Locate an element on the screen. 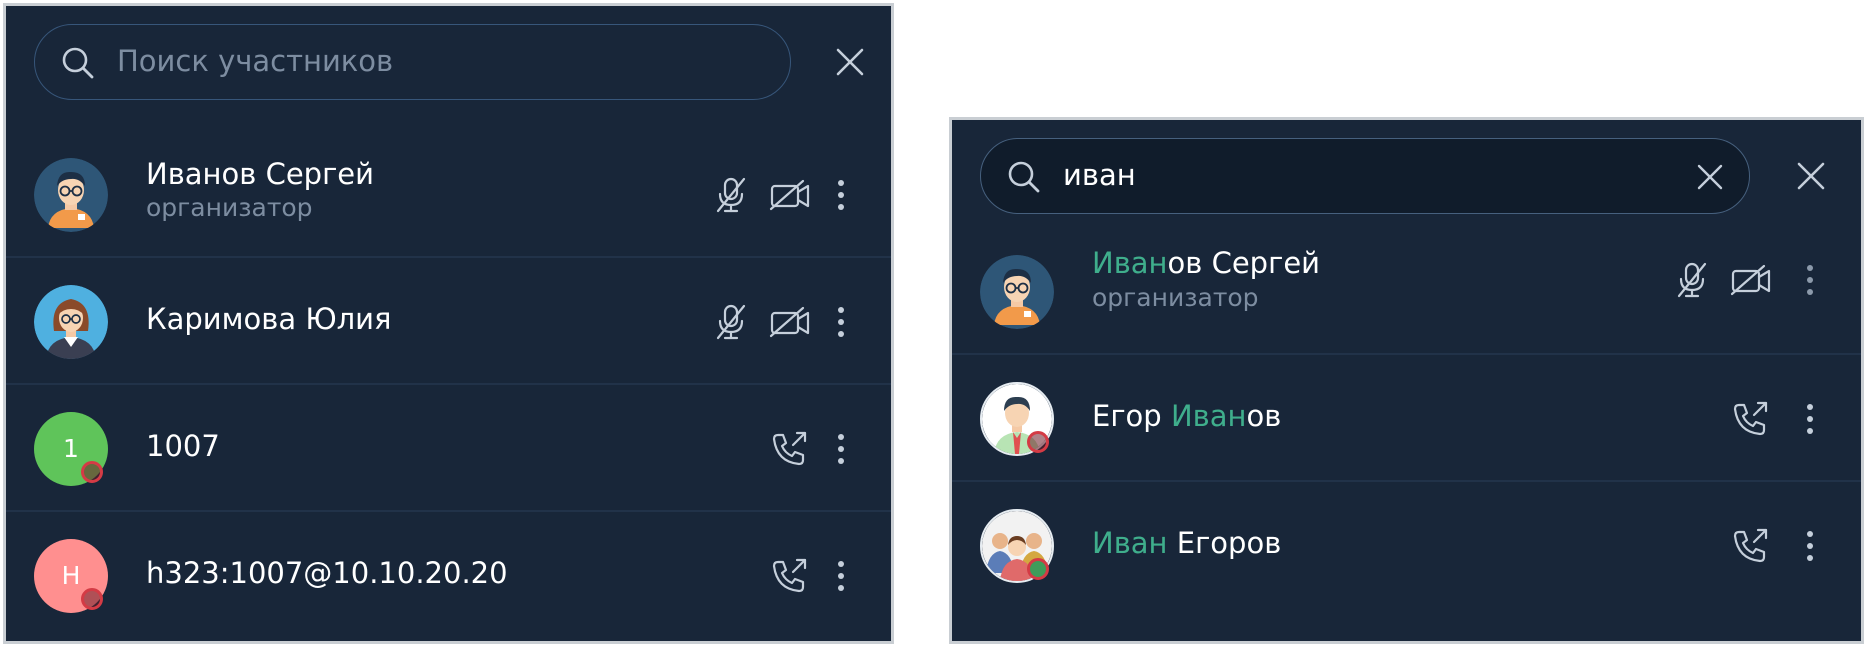 This screenshot has height=646, width=1867. female-glasses-avatar is located at coordinates (71, 322).